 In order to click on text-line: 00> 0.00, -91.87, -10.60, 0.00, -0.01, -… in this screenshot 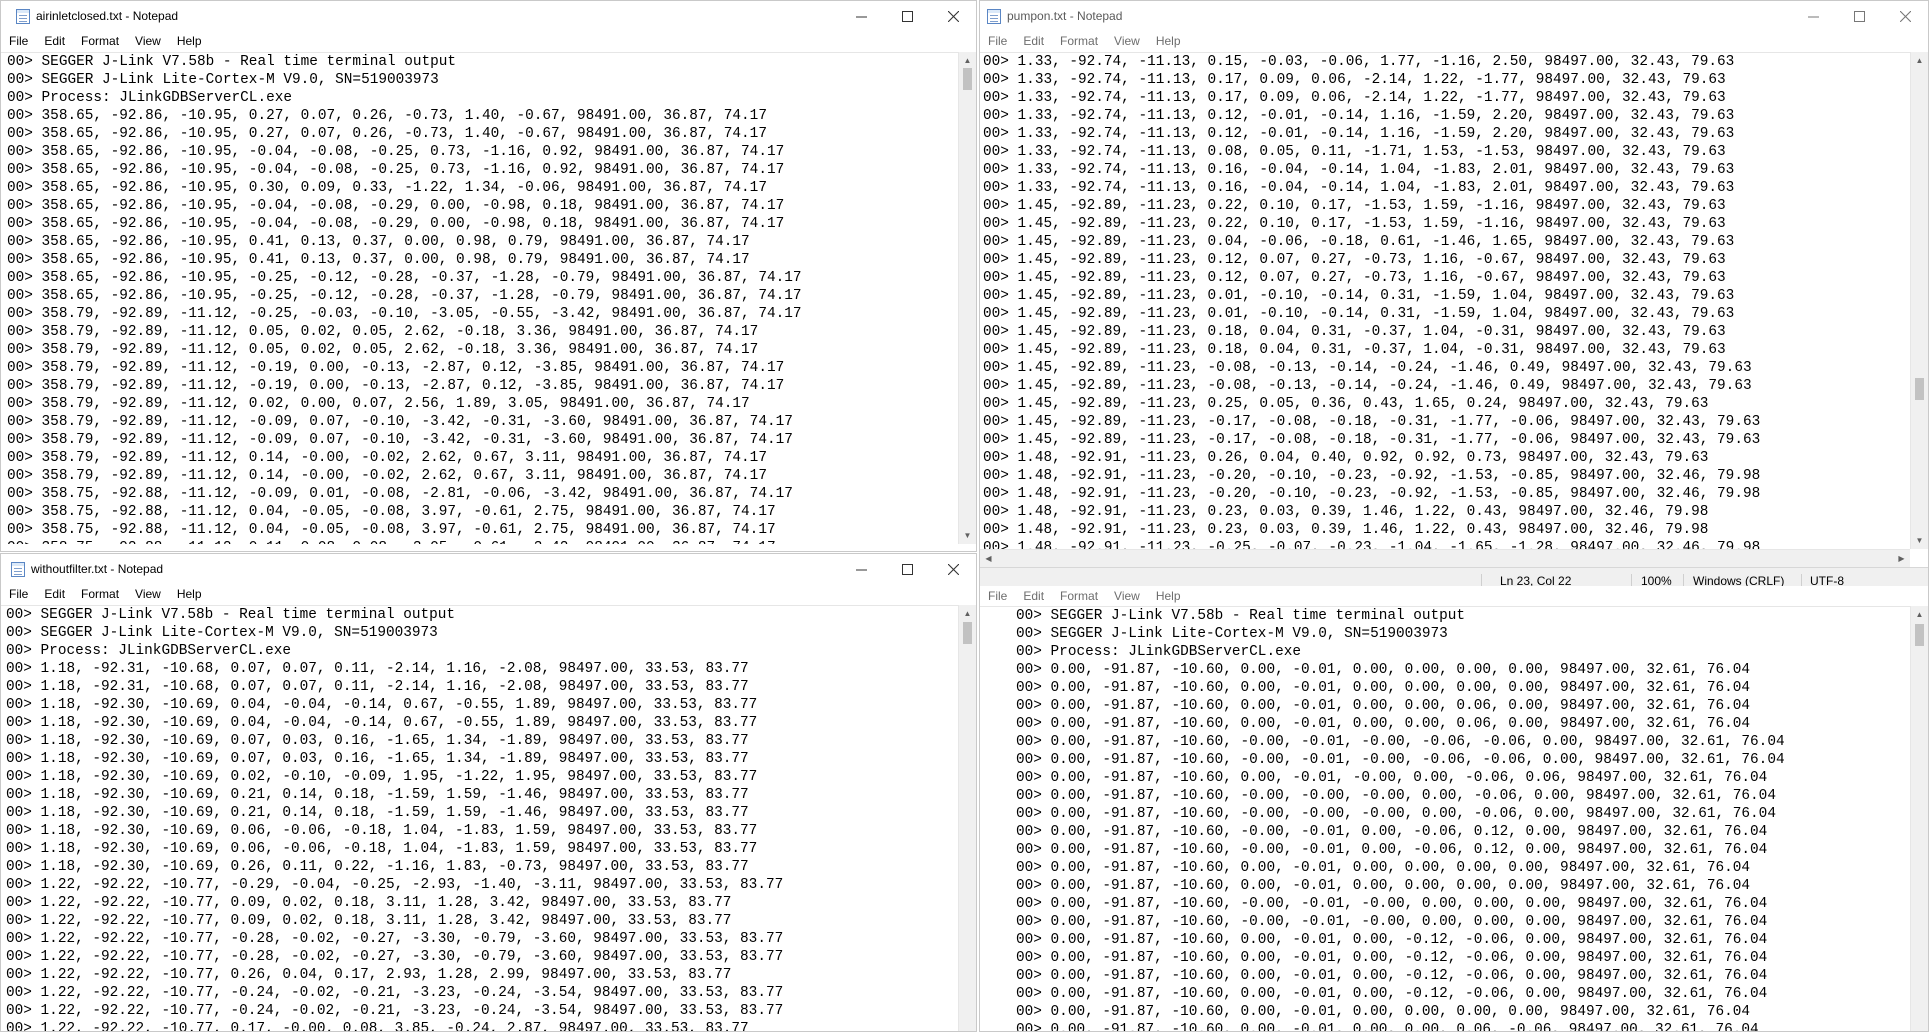, I will do `click(1392, 778)`.